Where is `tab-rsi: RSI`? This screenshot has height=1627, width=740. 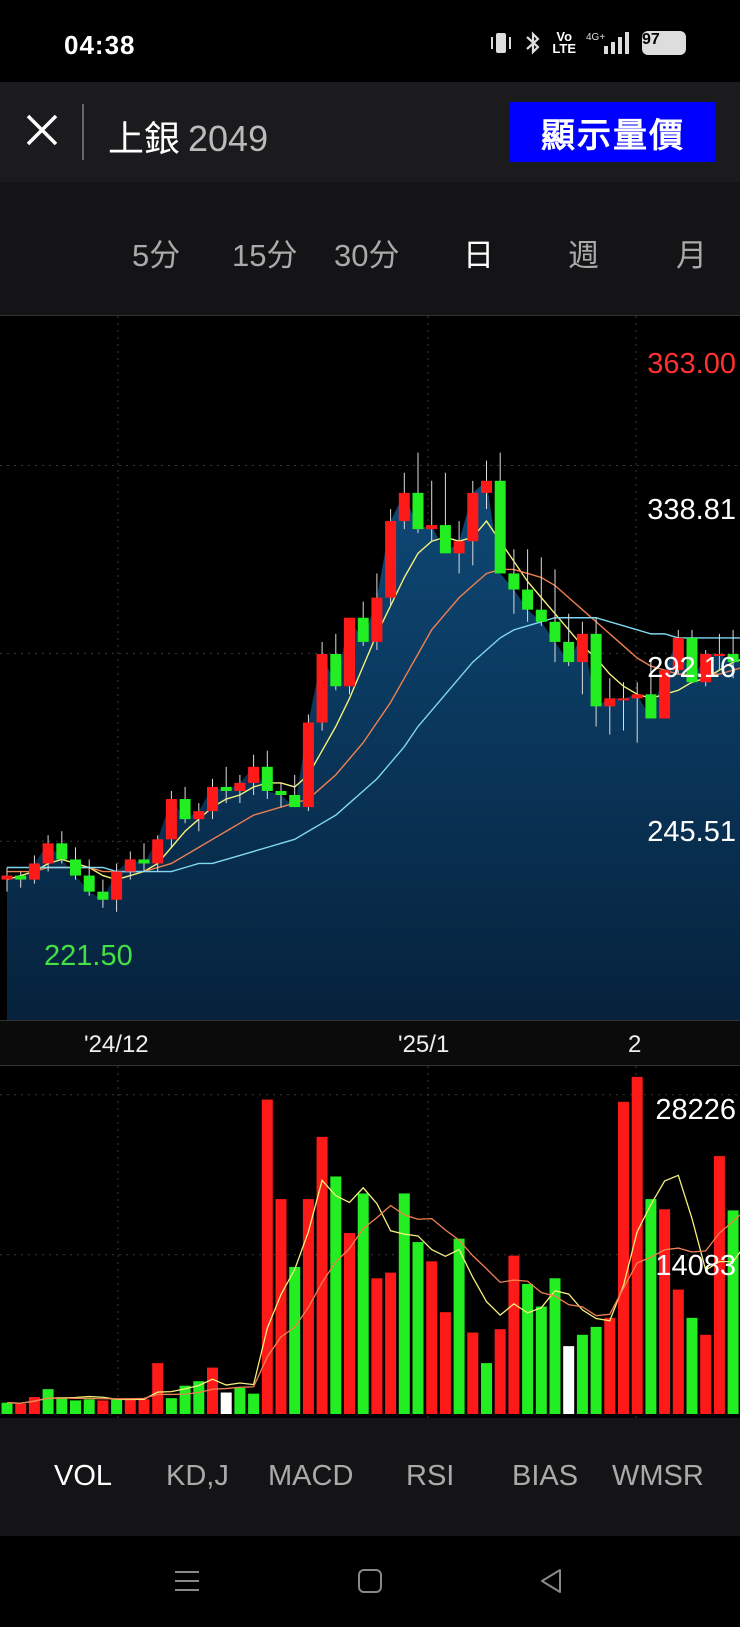
tab-rsi: RSI is located at coordinates (430, 1476).